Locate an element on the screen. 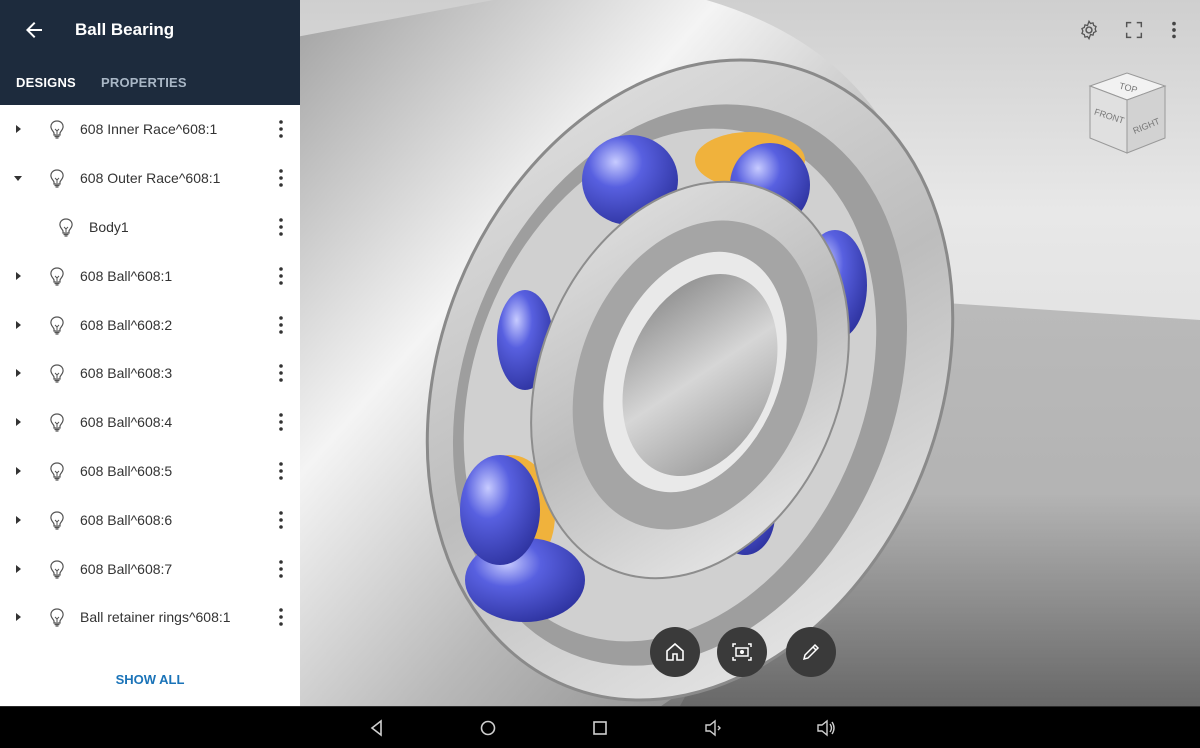  home-circle-icon is located at coordinates (488, 728).